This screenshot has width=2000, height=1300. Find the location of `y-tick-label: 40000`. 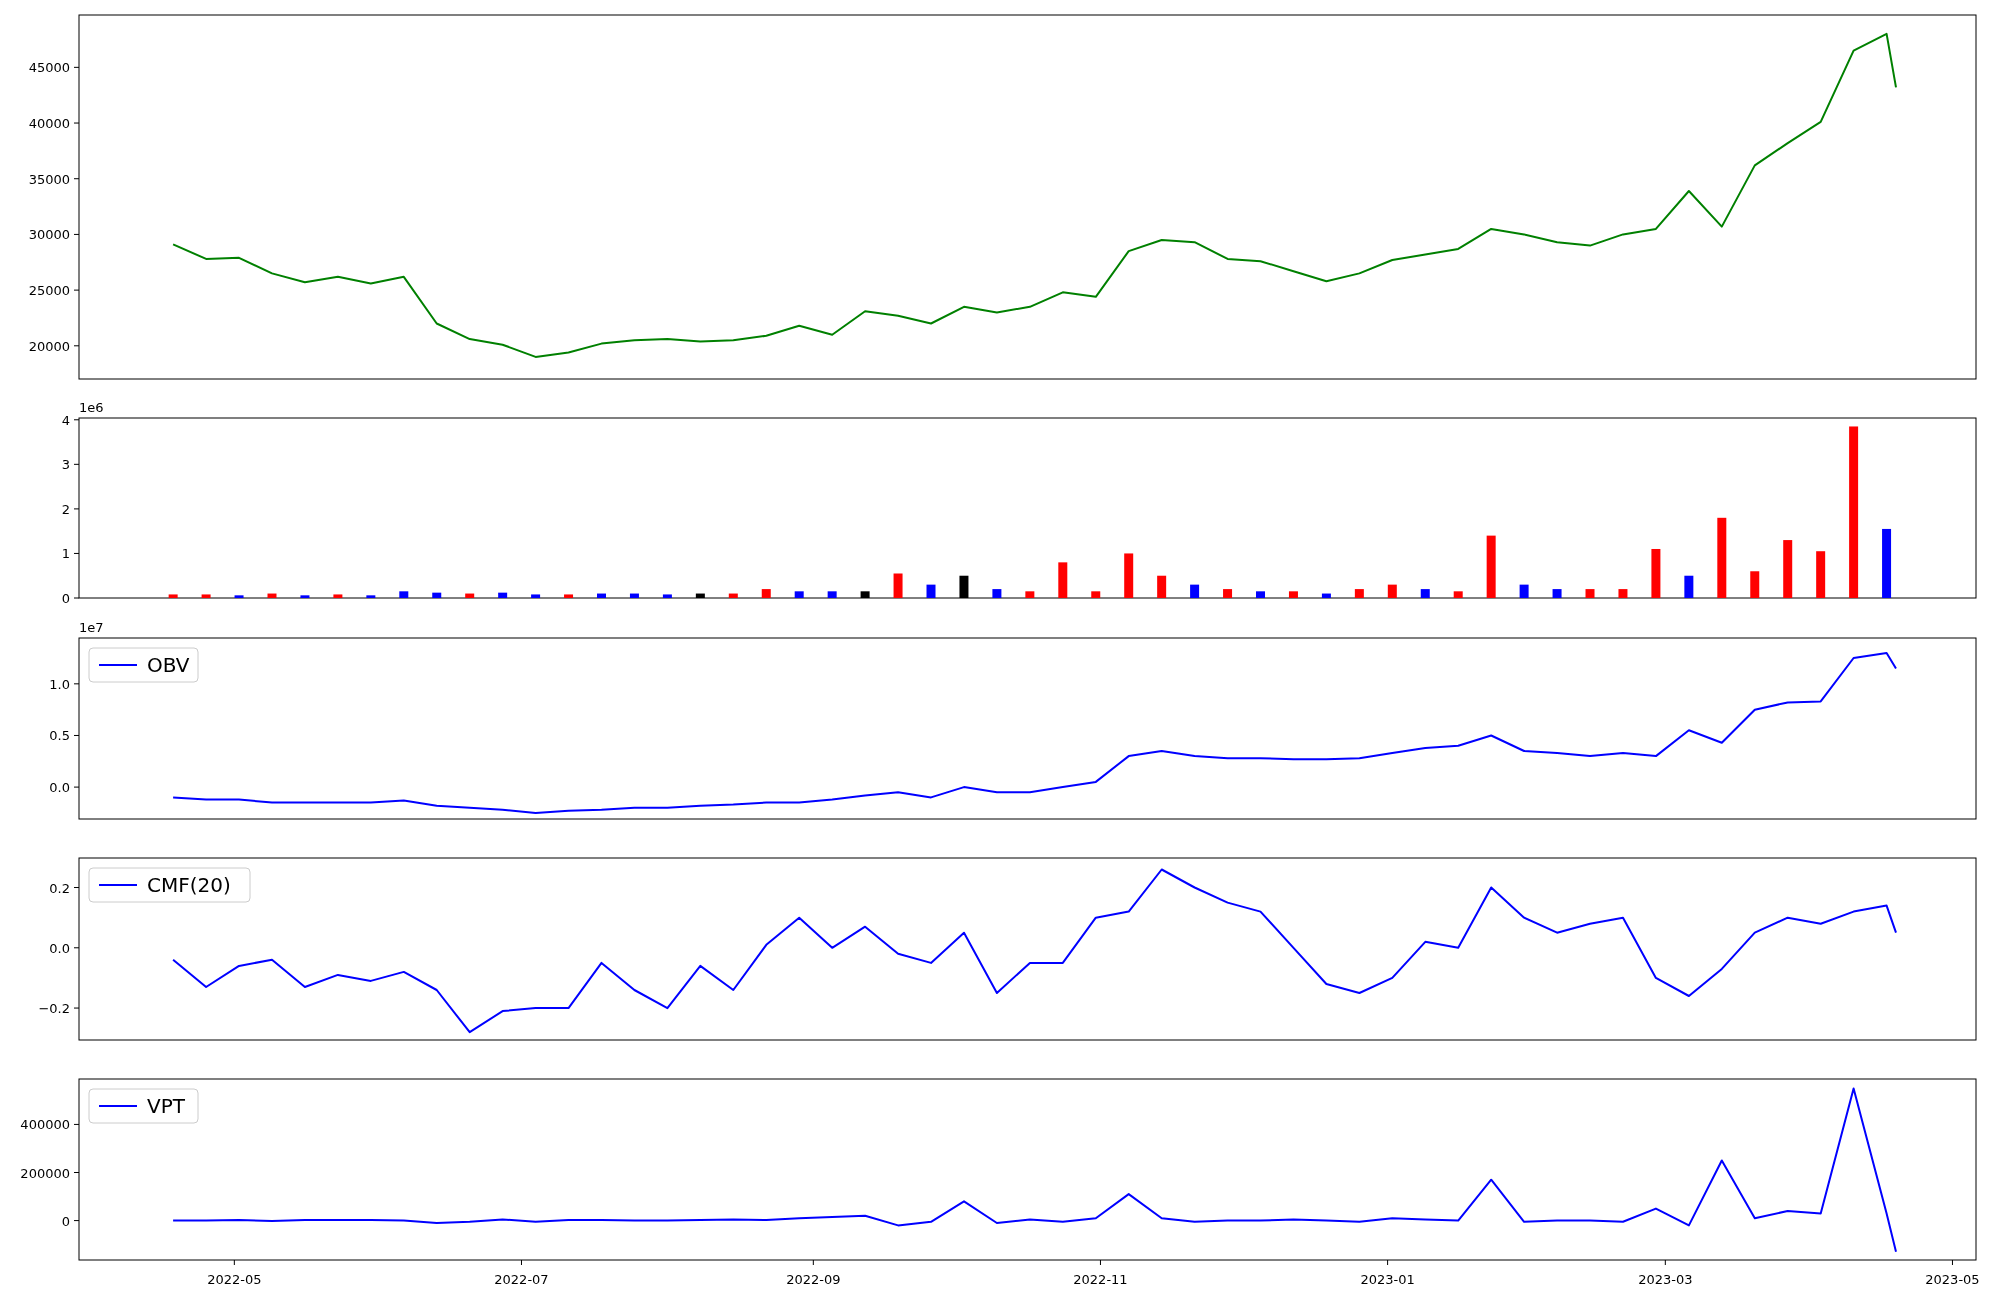

y-tick-label: 40000 is located at coordinates (49, 124).